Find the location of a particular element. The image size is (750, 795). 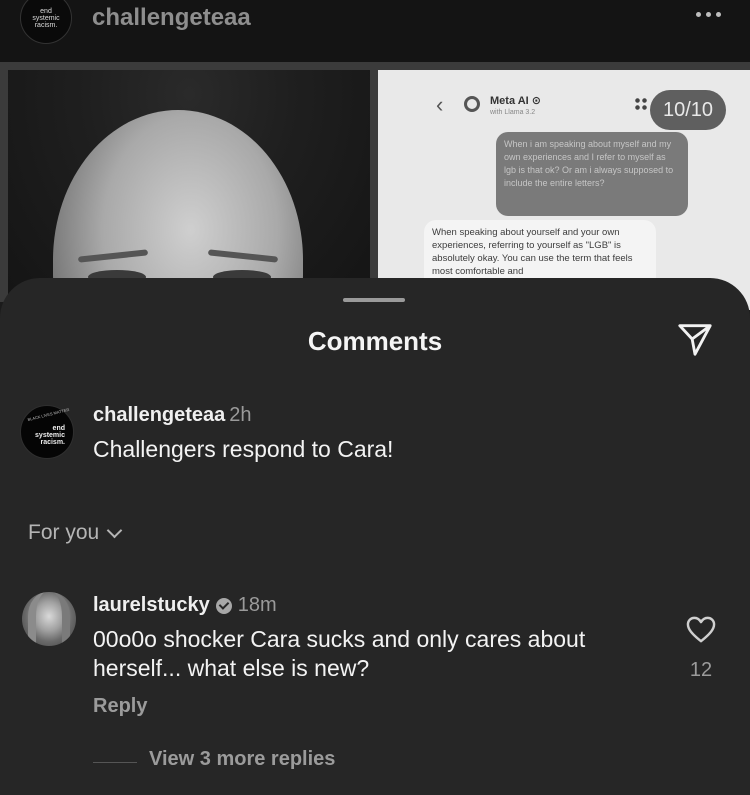

avatar-text: end systemic racism. is located at coordinates (50, 435).